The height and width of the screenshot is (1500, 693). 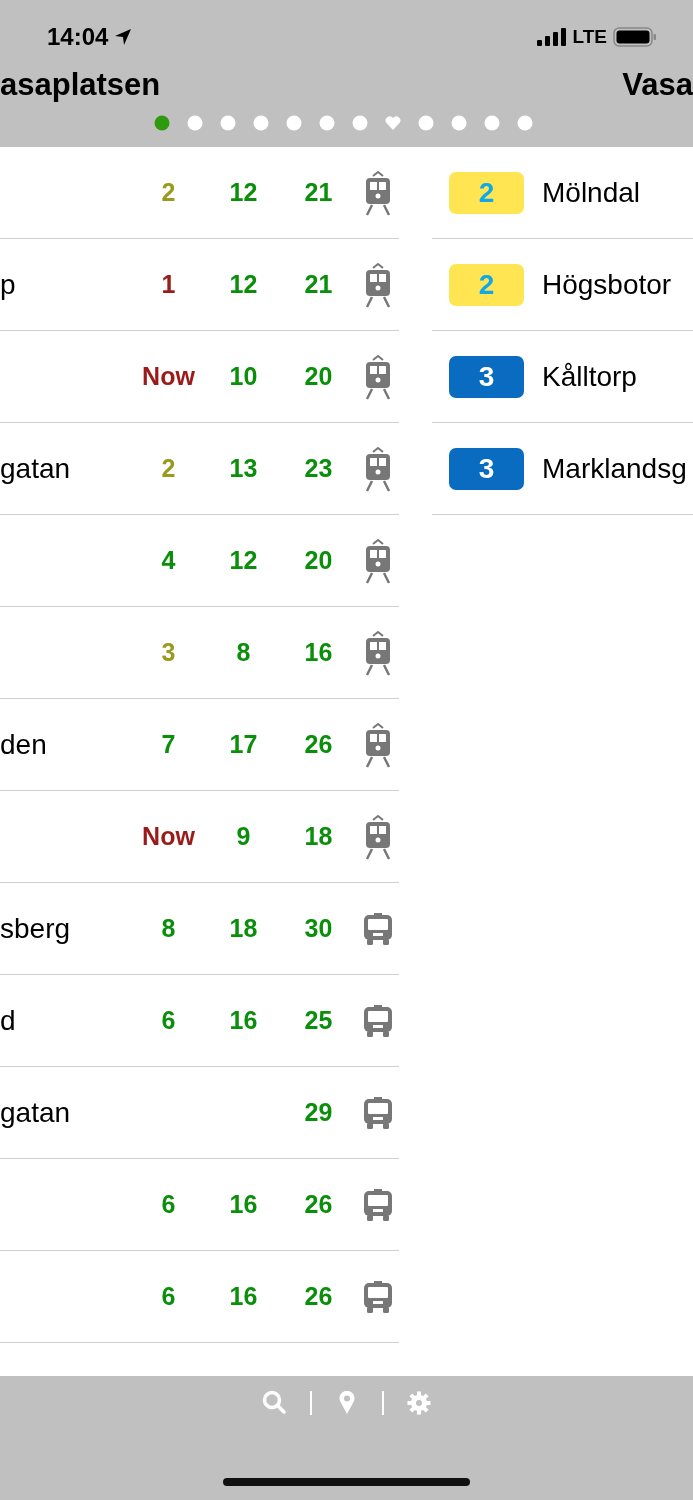 What do you see at coordinates (80, 85) in the screenshot?
I see `stop-title: asaplatsen` at bounding box center [80, 85].